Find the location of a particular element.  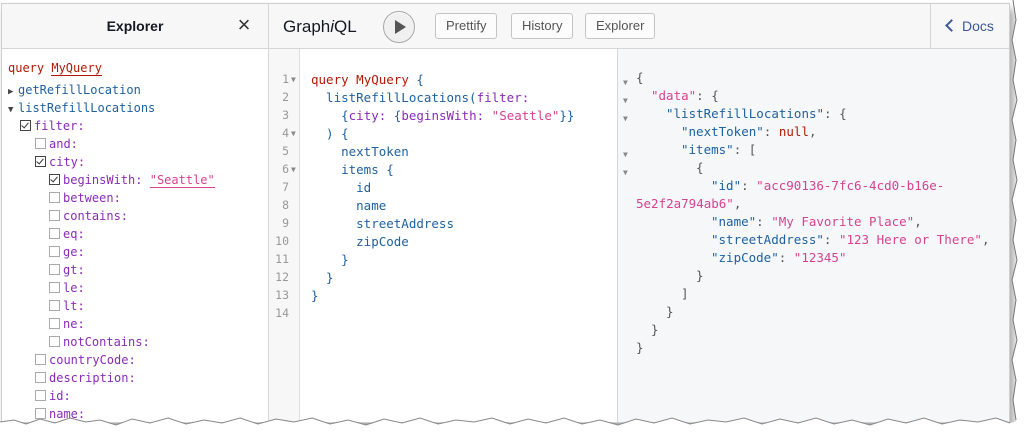

prettify-button: Prettify is located at coordinates (466, 26).